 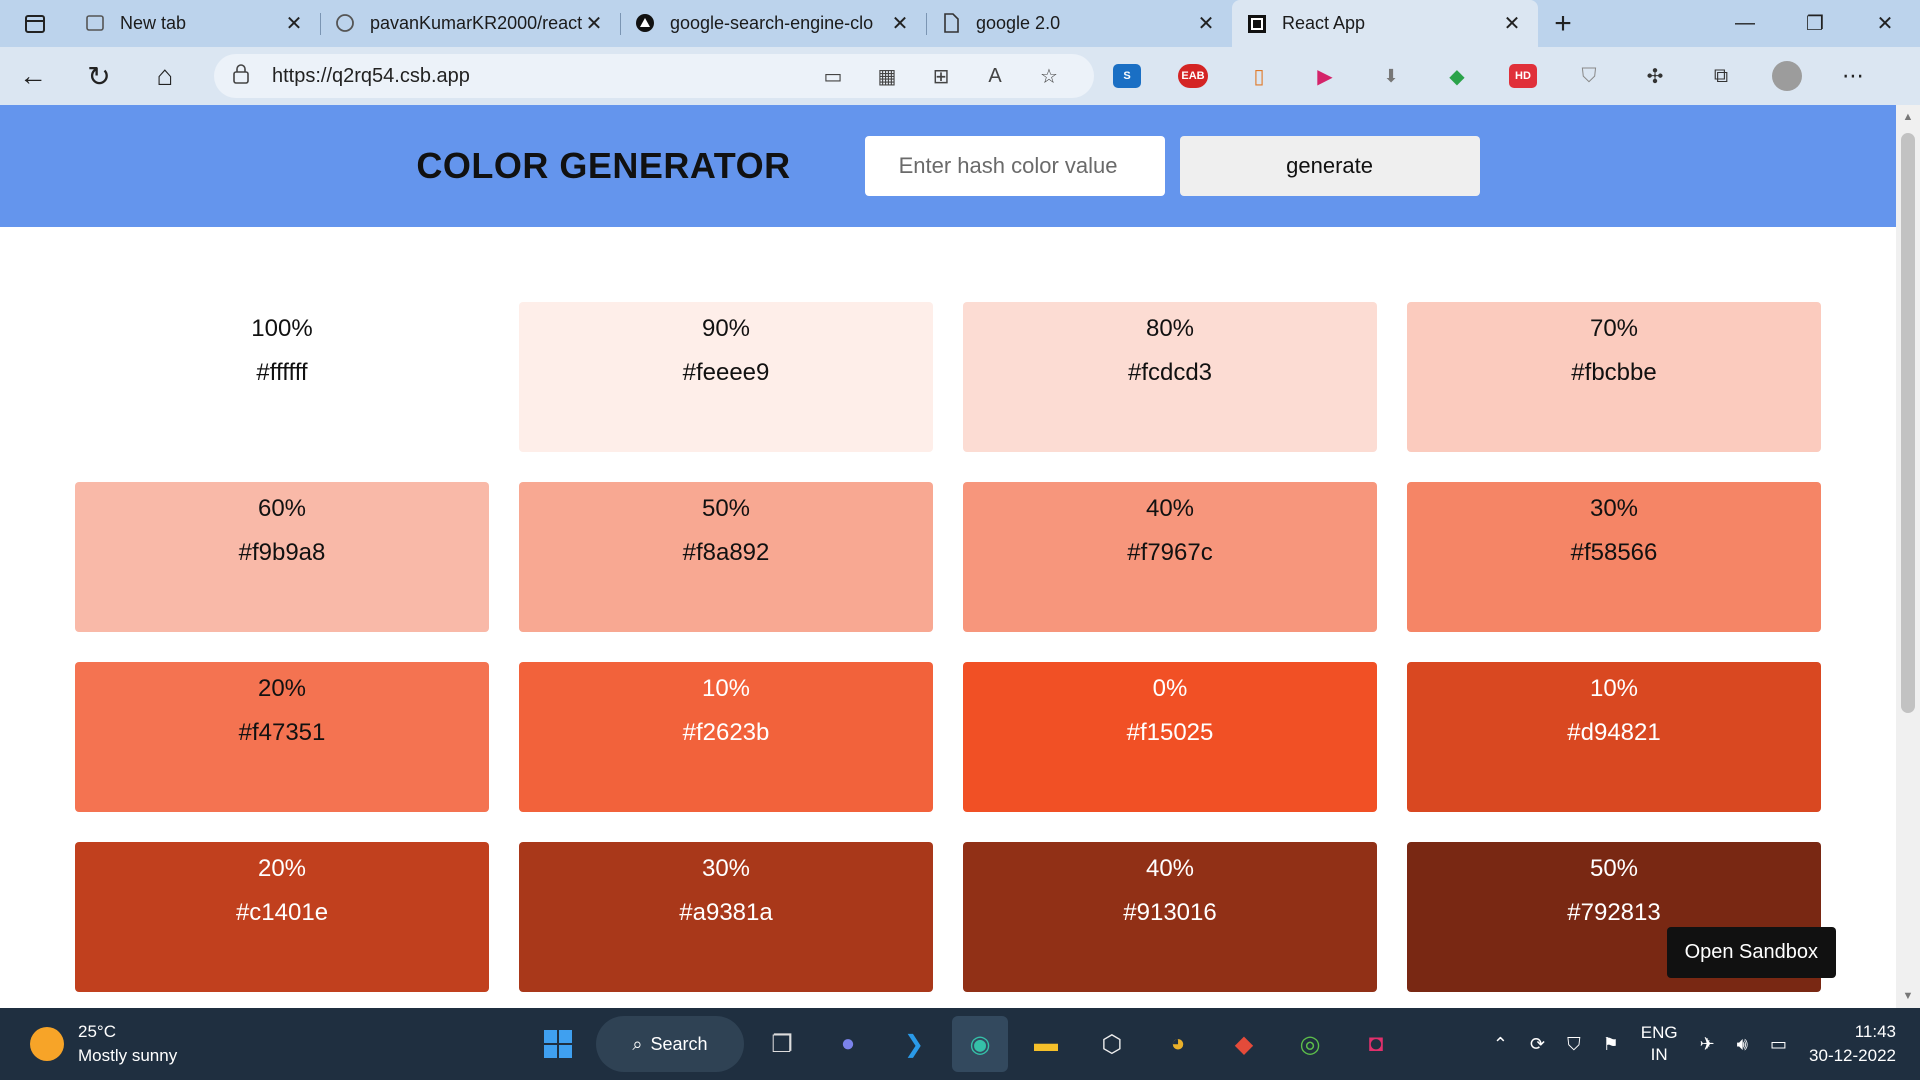 What do you see at coordinates (1324, 23) in the screenshot?
I see `tab-title: React App` at bounding box center [1324, 23].